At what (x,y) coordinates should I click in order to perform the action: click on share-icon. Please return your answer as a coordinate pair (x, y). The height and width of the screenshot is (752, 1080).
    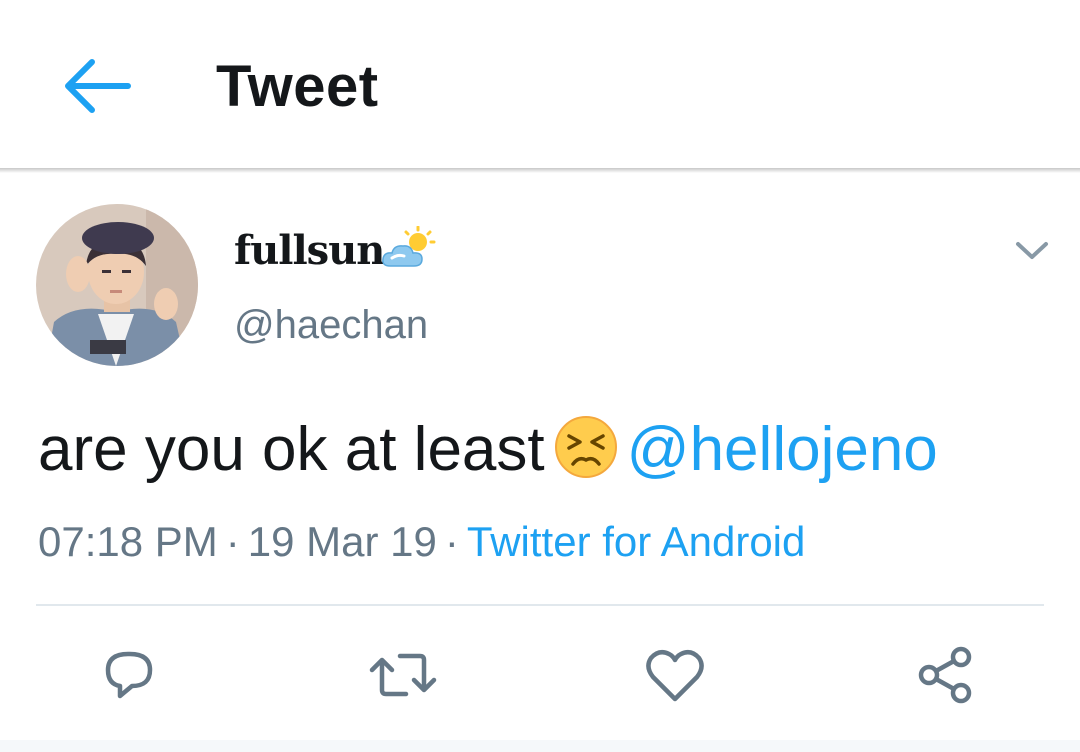
    Looking at the image, I should click on (945, 675).